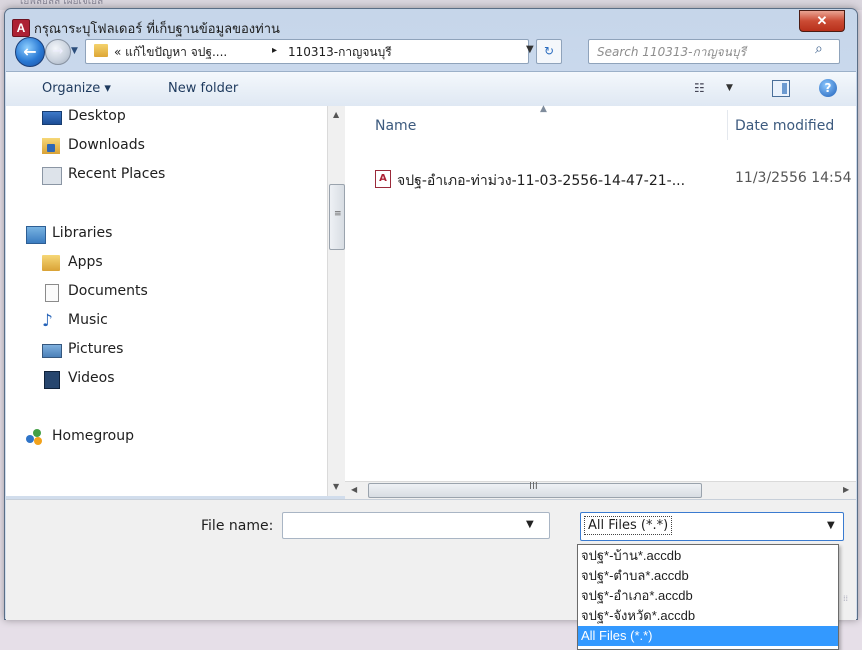 The image size is (862, 650). Describe the element at coordinates (91, 378) in the screenshot. I see `sidebar-item-label: Videos` at that location.